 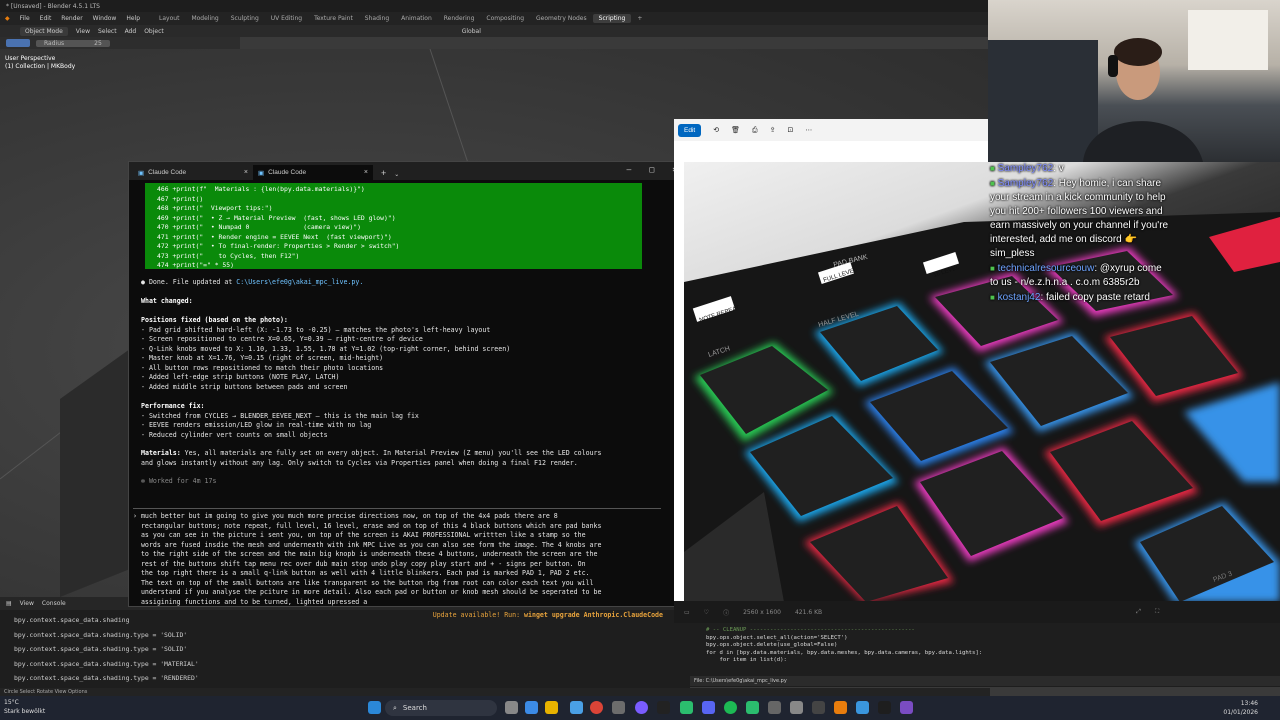 I want to click on more-icon: ⋯, so click(x=808, y=130).